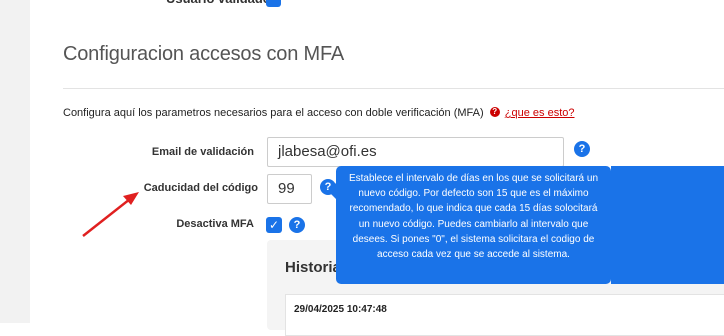  What do you see at coordinates (110, 214) in the screenshot?
I see `annotation-arrow` at bounding box center [110, 214].